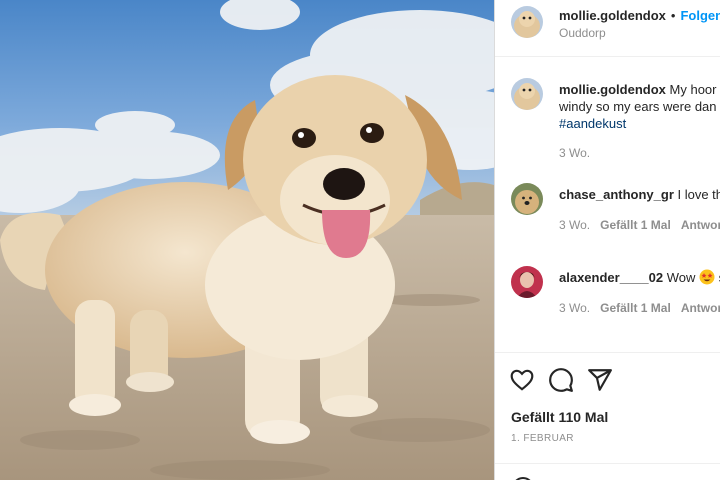 The width and height of the screenshot is (720, 480). I want to click on heart-icon, so click(522, 380).